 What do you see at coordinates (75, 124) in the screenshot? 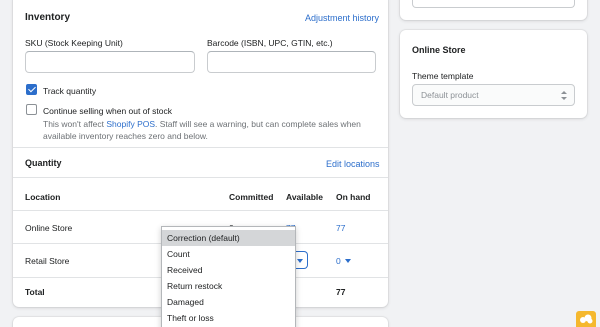
I see `help-prefix: This won't affect` at bounding box center [75, 124].